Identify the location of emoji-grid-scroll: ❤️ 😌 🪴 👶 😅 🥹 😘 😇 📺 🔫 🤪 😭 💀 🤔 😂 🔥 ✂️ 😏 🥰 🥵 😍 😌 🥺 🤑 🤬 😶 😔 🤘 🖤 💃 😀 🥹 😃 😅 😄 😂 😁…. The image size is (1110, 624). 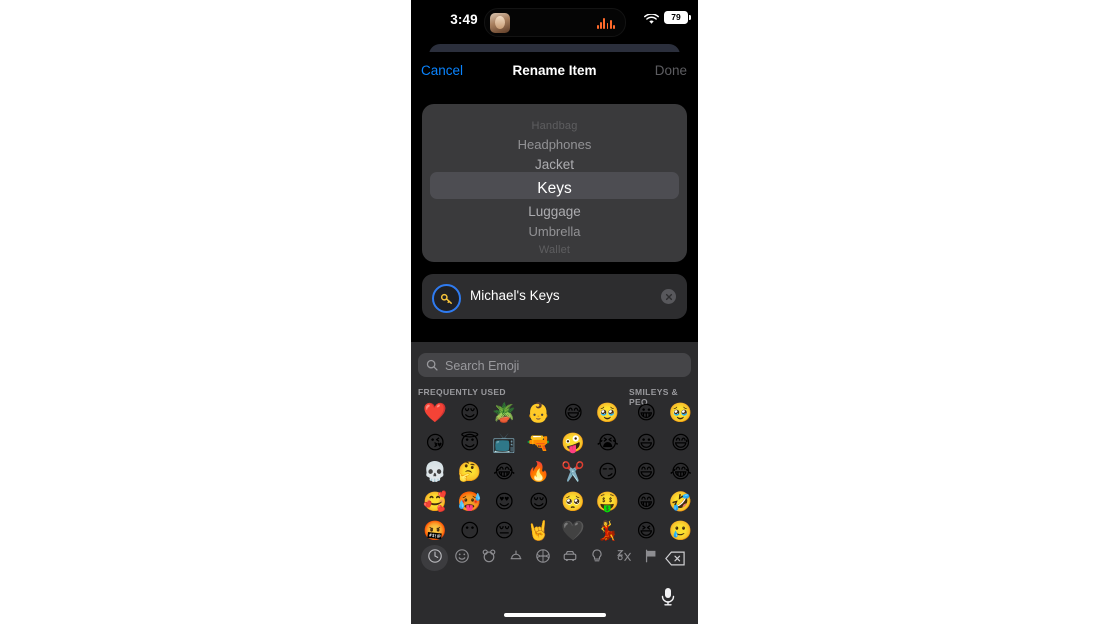
(554, 472).